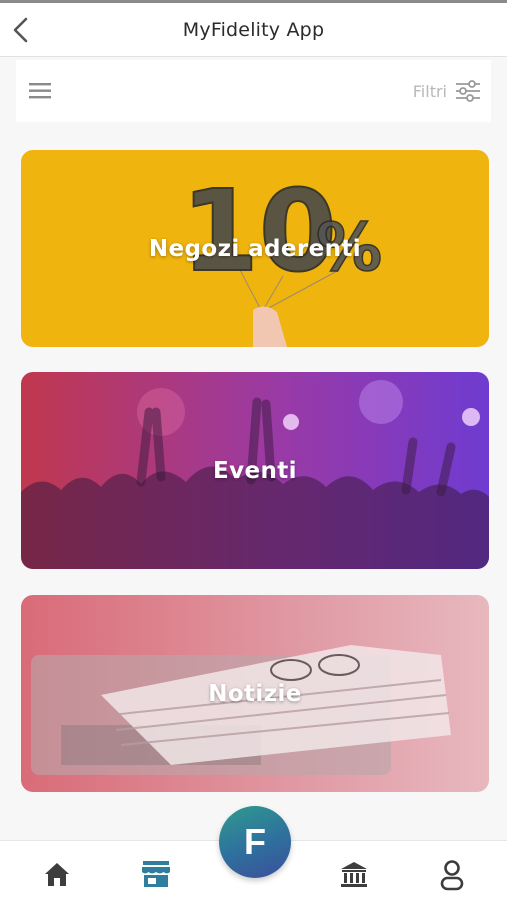 The image size is (507, 901). I want to click on nav-profile, so click(452, 876).